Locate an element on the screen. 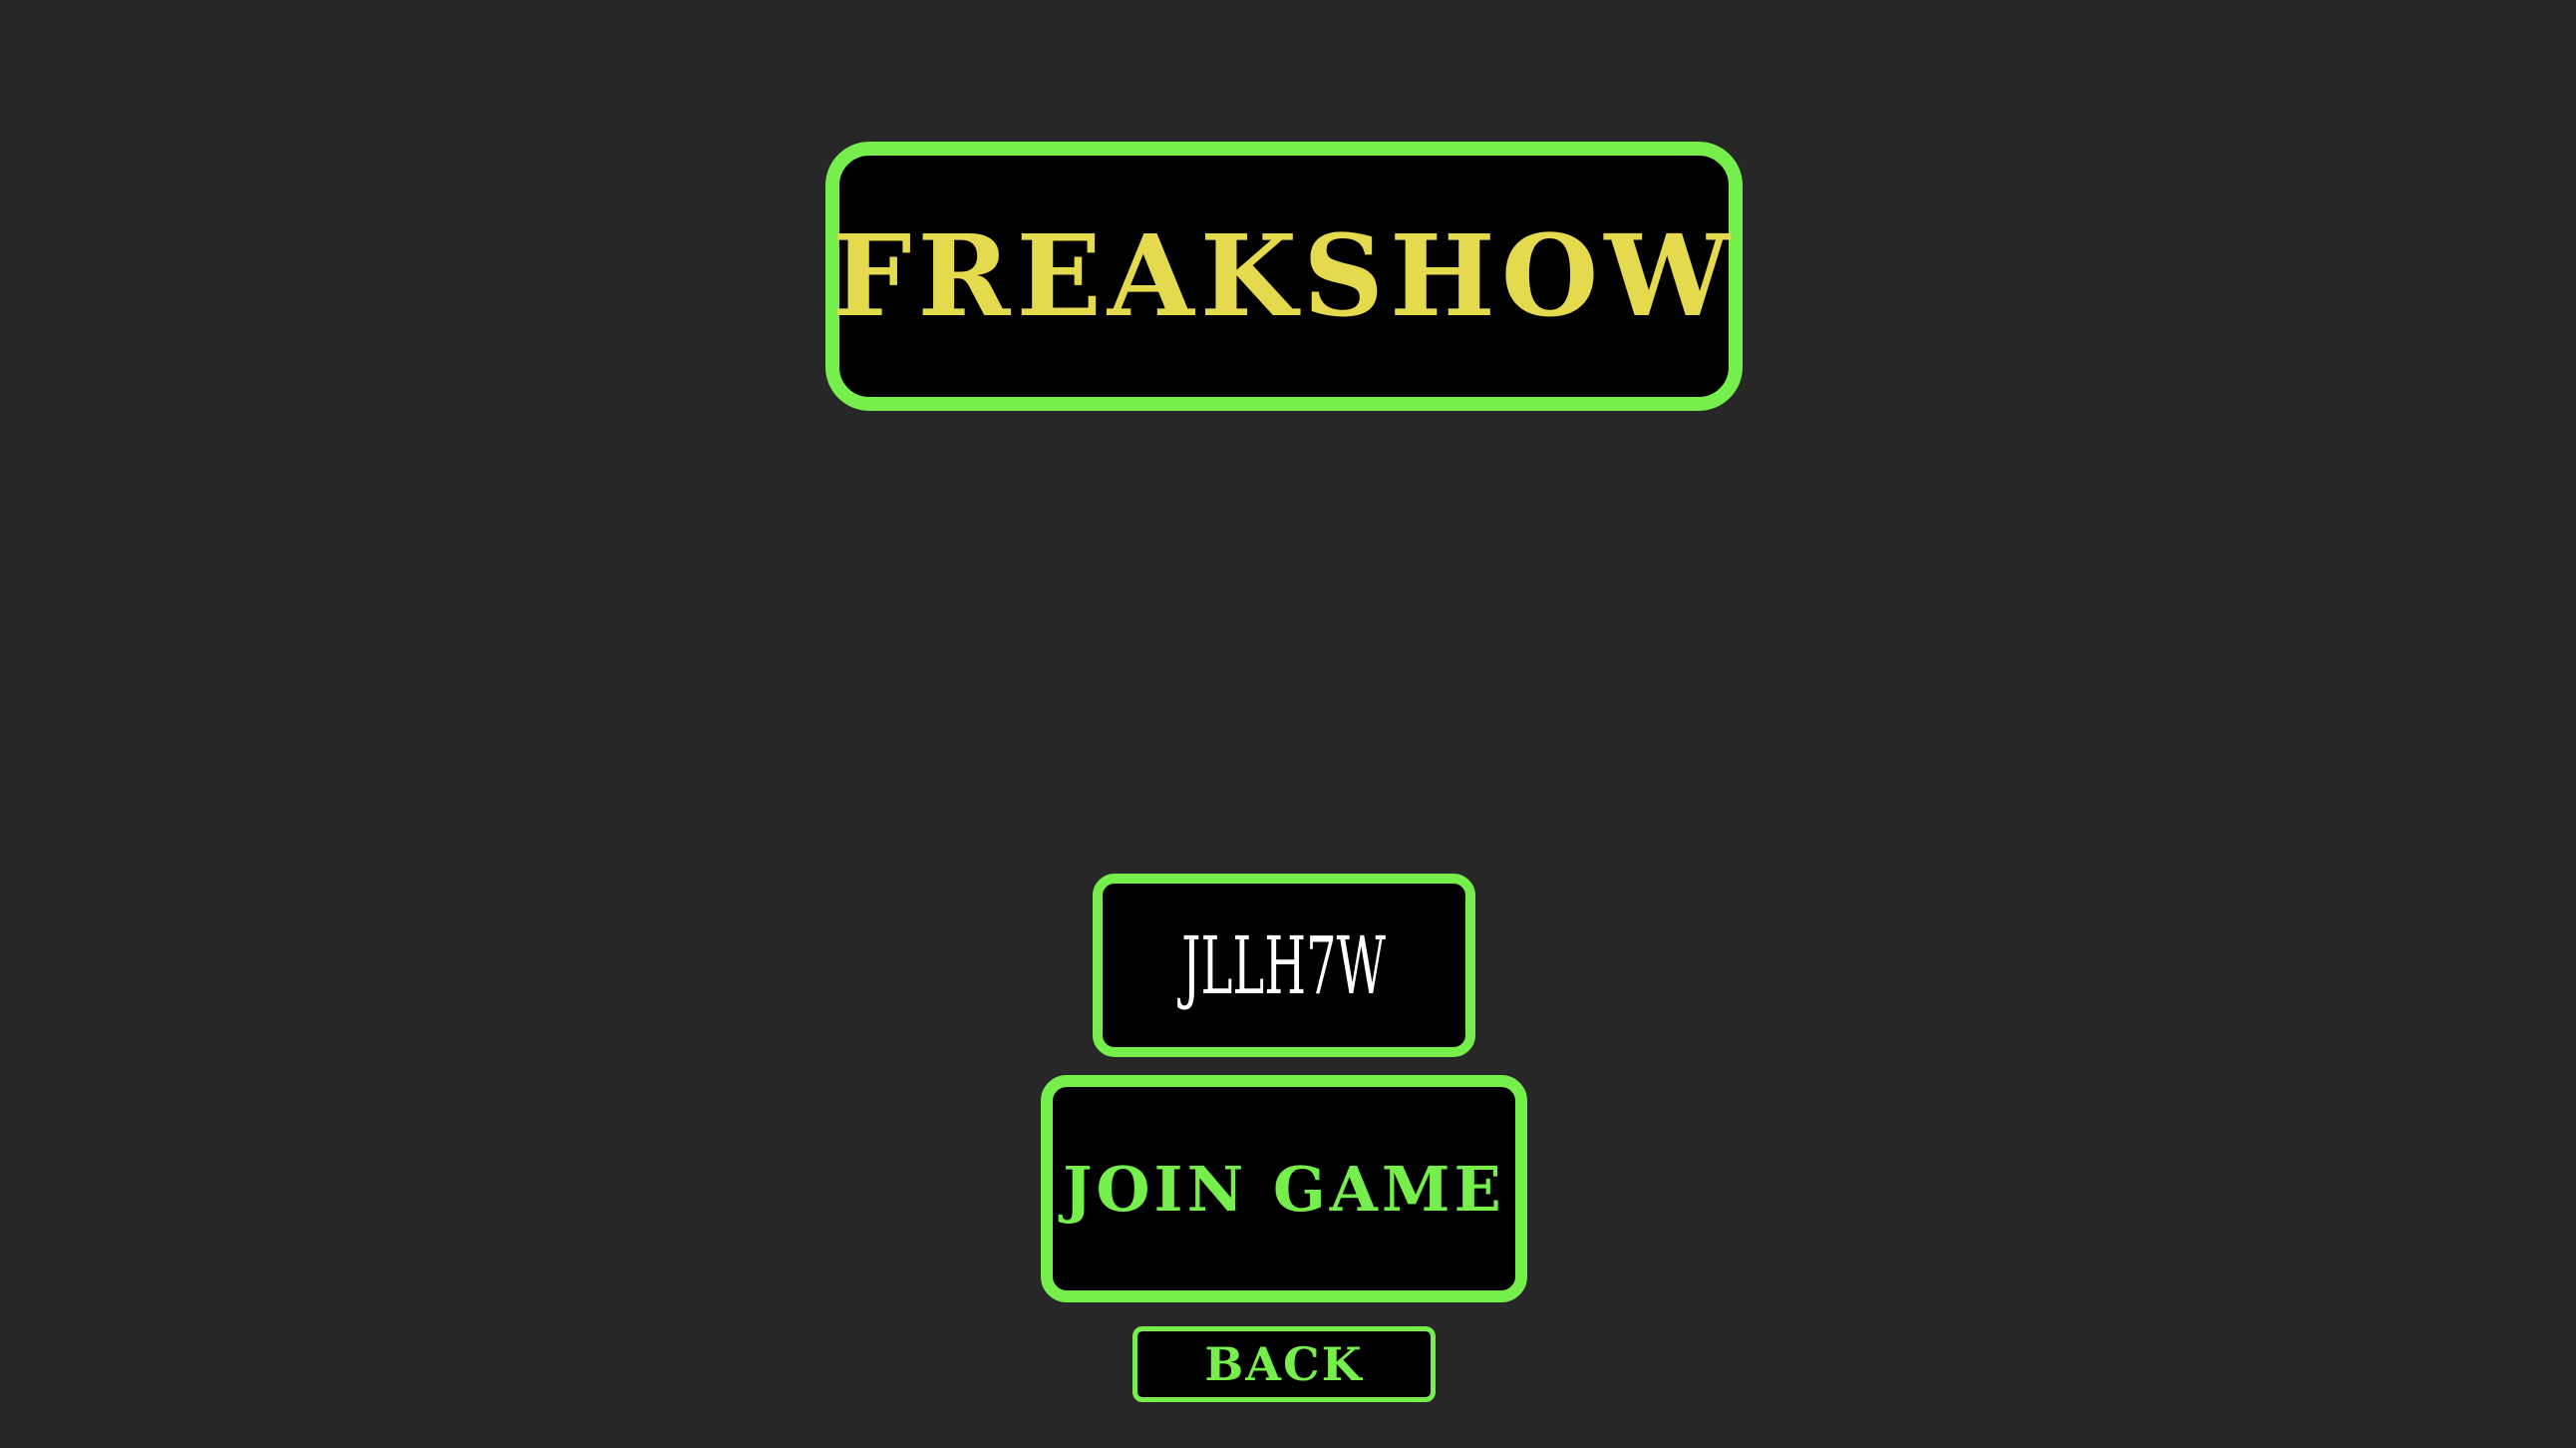 This screenshot has width=2576, height=1448. game-title: FREAKSHOW is located at coordinates (1284, 276).